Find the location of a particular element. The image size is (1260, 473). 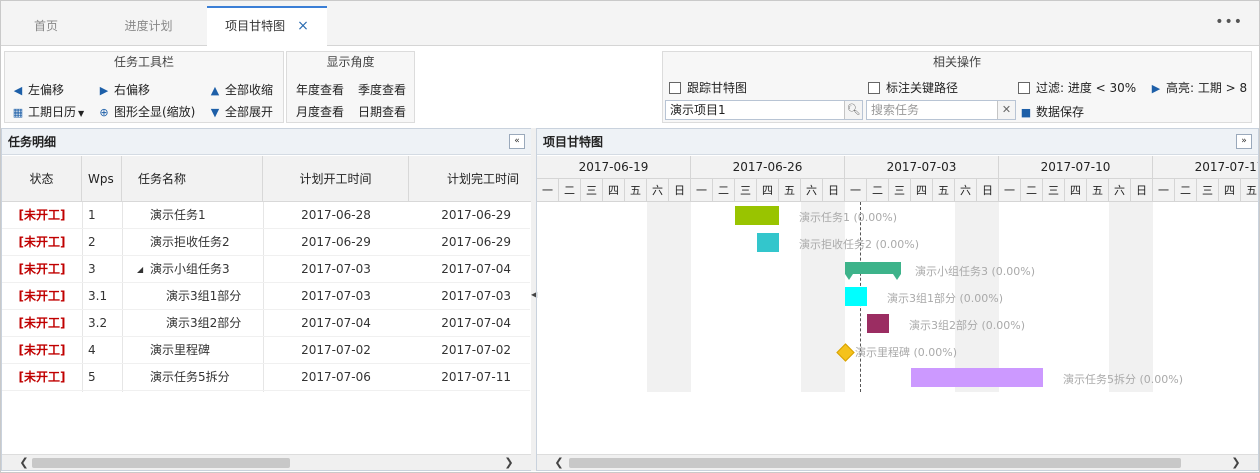

more-icon: ••• is located at coordinates (1229, 22).